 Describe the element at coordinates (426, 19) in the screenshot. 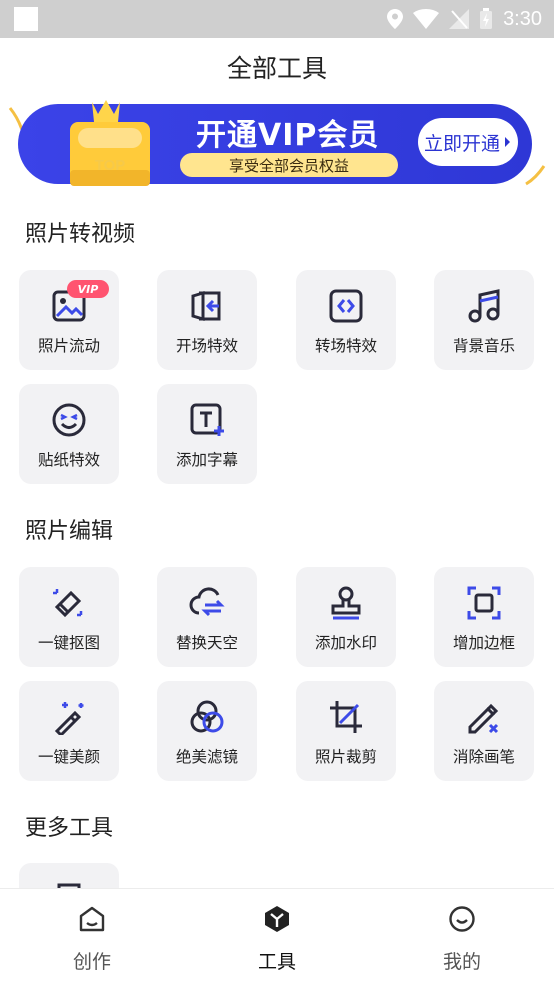

I see `wifi-icon` at that location.